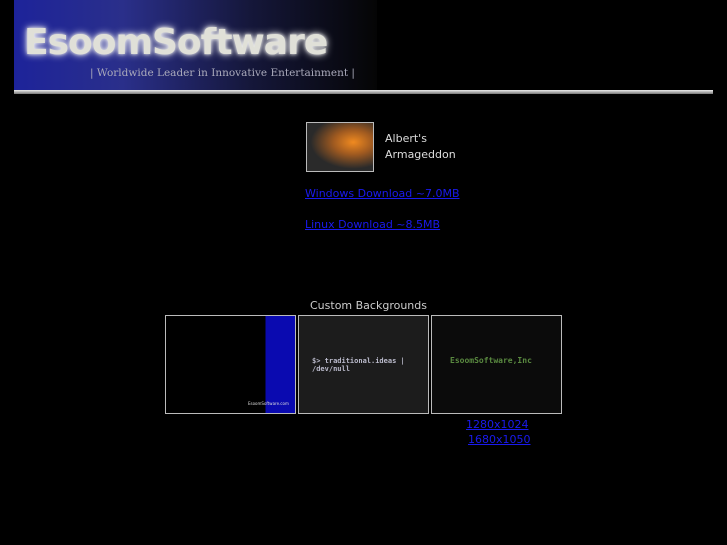 The width and height of the screenshot is (727, 545). Describe the element at coordinates (268, 403) in the screenshot. I see `bg1-text: EsoomSoftware.com` at that location.